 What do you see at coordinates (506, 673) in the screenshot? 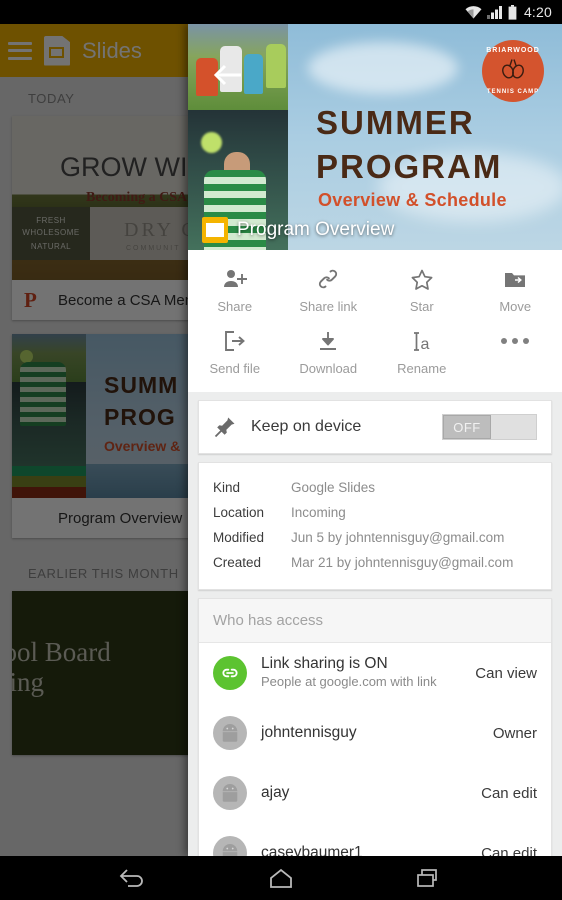
I see `access-role: Can view` at bounding box center [506, 673].